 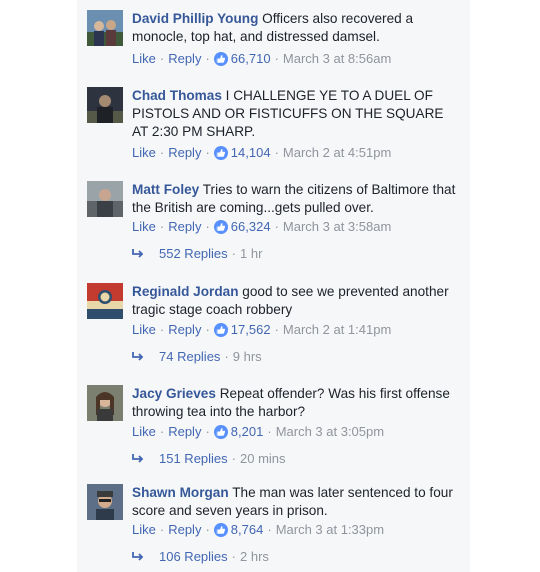 I want to click on commenter-name: Reginald Jordan, so click(x=185, y=291).